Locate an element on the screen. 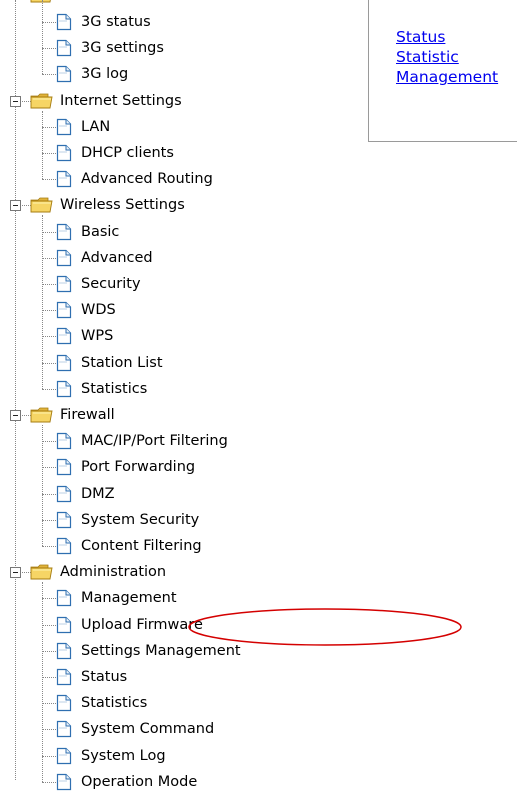 The image size is (517, 795). tree-item: WPS is located at coordinates (84, 336).